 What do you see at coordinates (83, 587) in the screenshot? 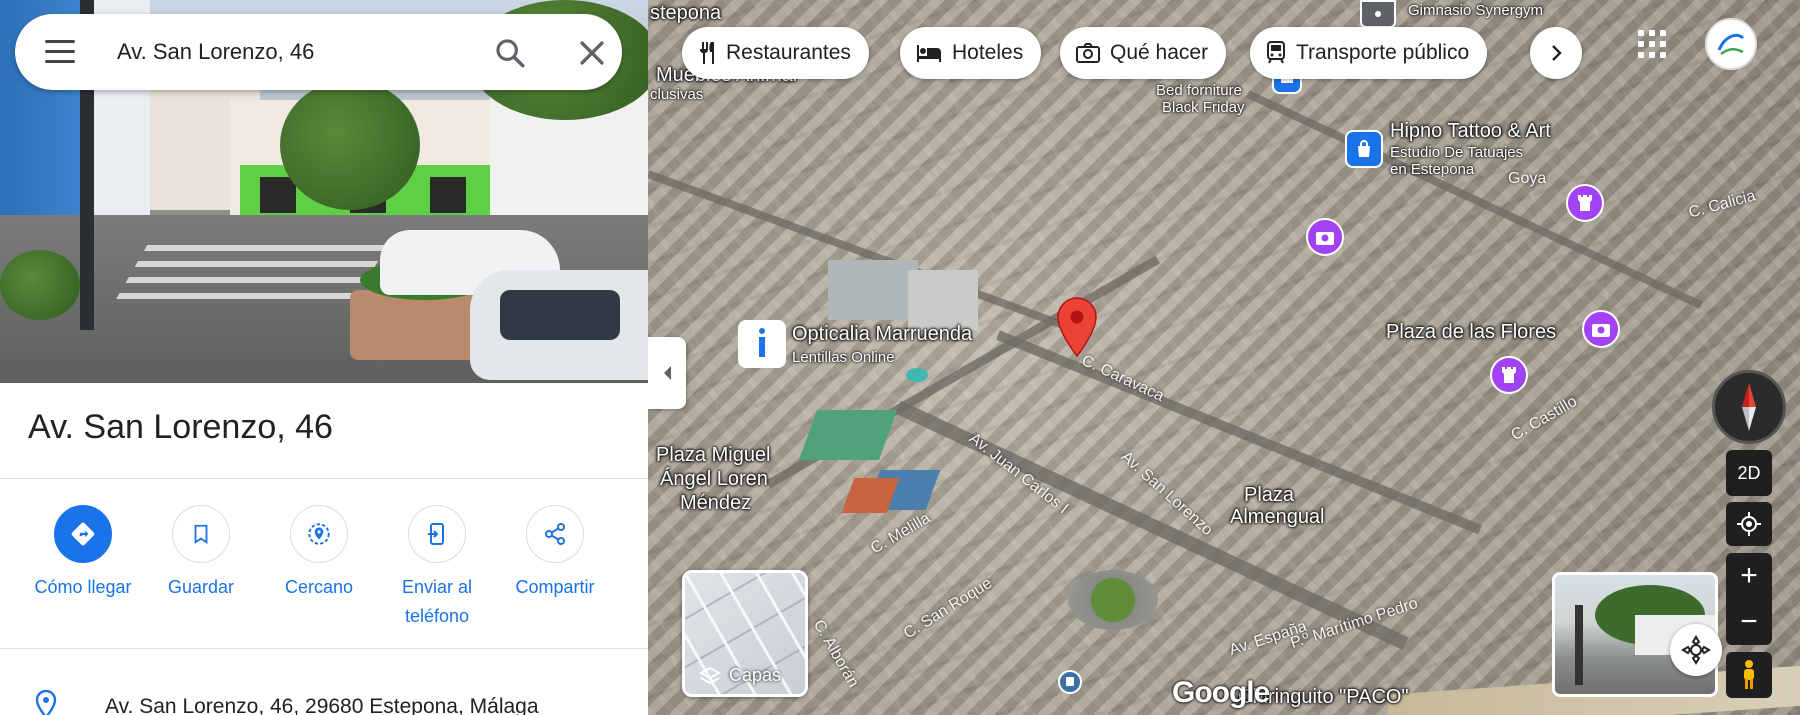
I see `directions-label: Cómo llegar` at bounding box center [83, 587].